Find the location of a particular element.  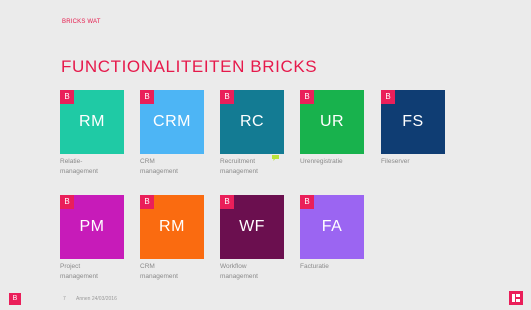

tile-caption: Facturatie is located at coordinates (335, 267).